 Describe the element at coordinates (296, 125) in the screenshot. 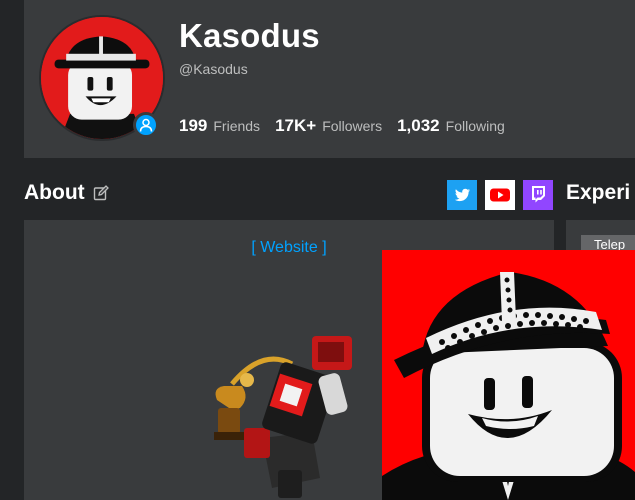

I see `followers-count: 17K+` at that location.